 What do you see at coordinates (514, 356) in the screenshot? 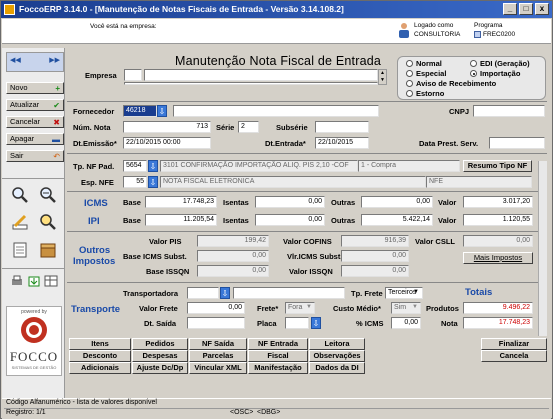
I see `cancela-button: Cancela` at bounding box center [514, 356].